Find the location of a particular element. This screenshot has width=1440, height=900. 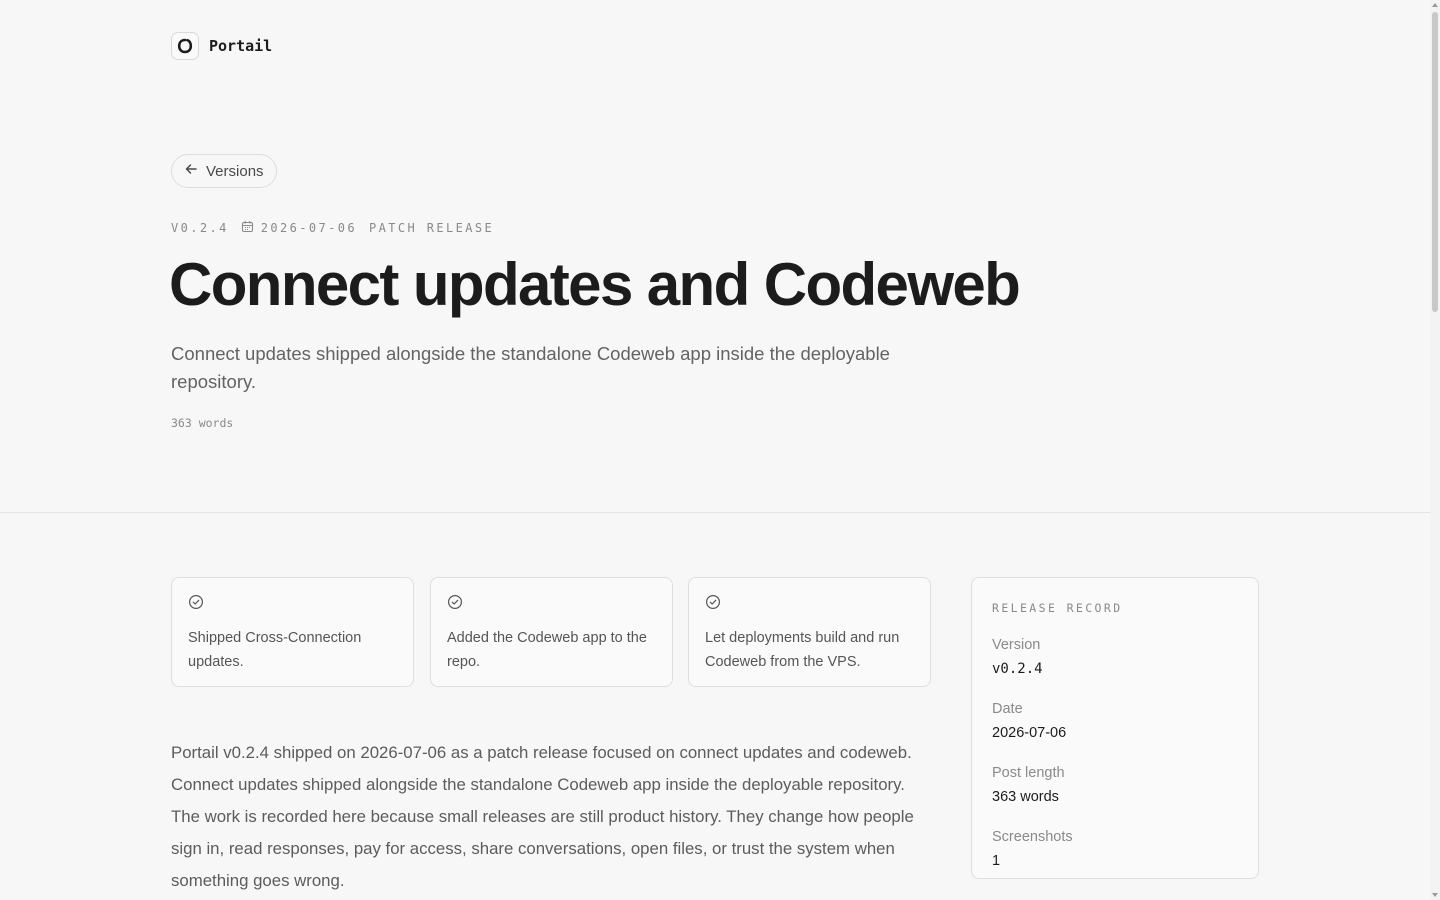

record-value: 2026-07-06 is located at coordinates (1029, 733).